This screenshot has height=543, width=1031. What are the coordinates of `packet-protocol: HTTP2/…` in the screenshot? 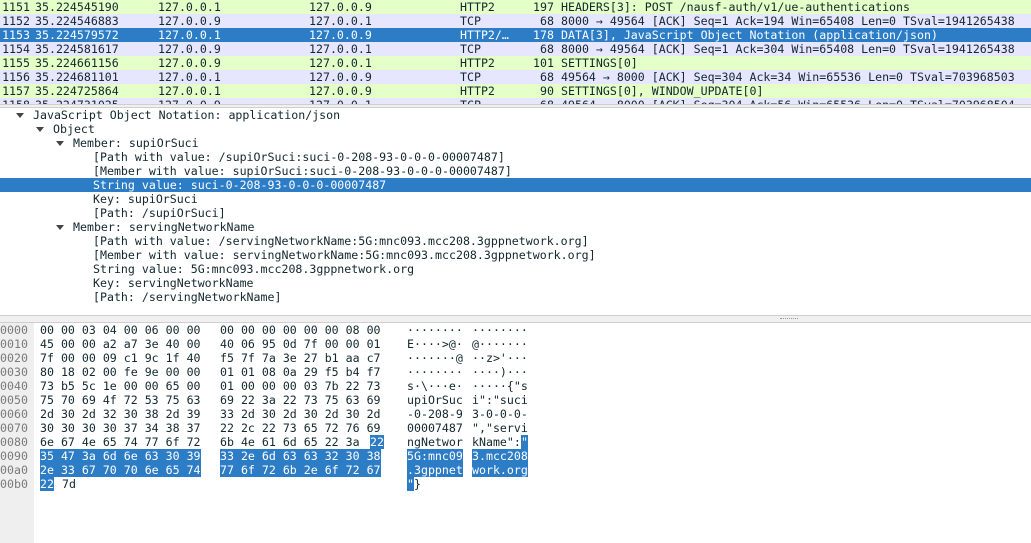 It's located at (484, 35).